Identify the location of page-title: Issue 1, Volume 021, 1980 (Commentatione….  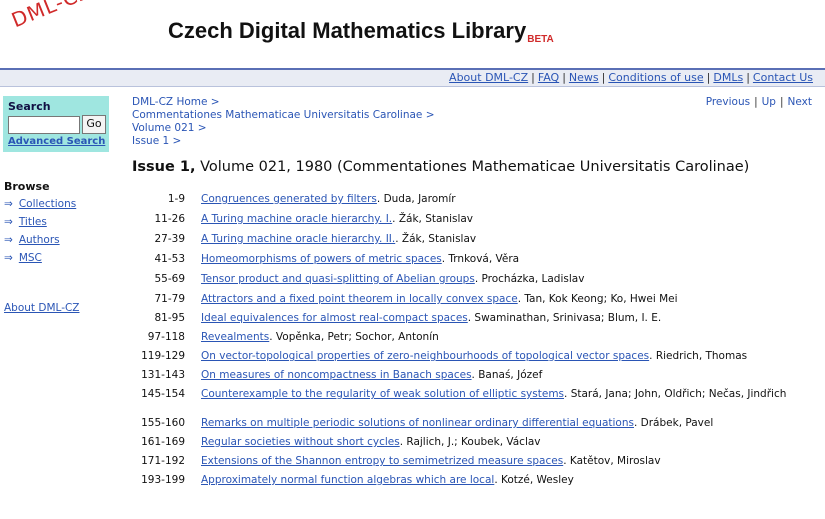
(440, 167).